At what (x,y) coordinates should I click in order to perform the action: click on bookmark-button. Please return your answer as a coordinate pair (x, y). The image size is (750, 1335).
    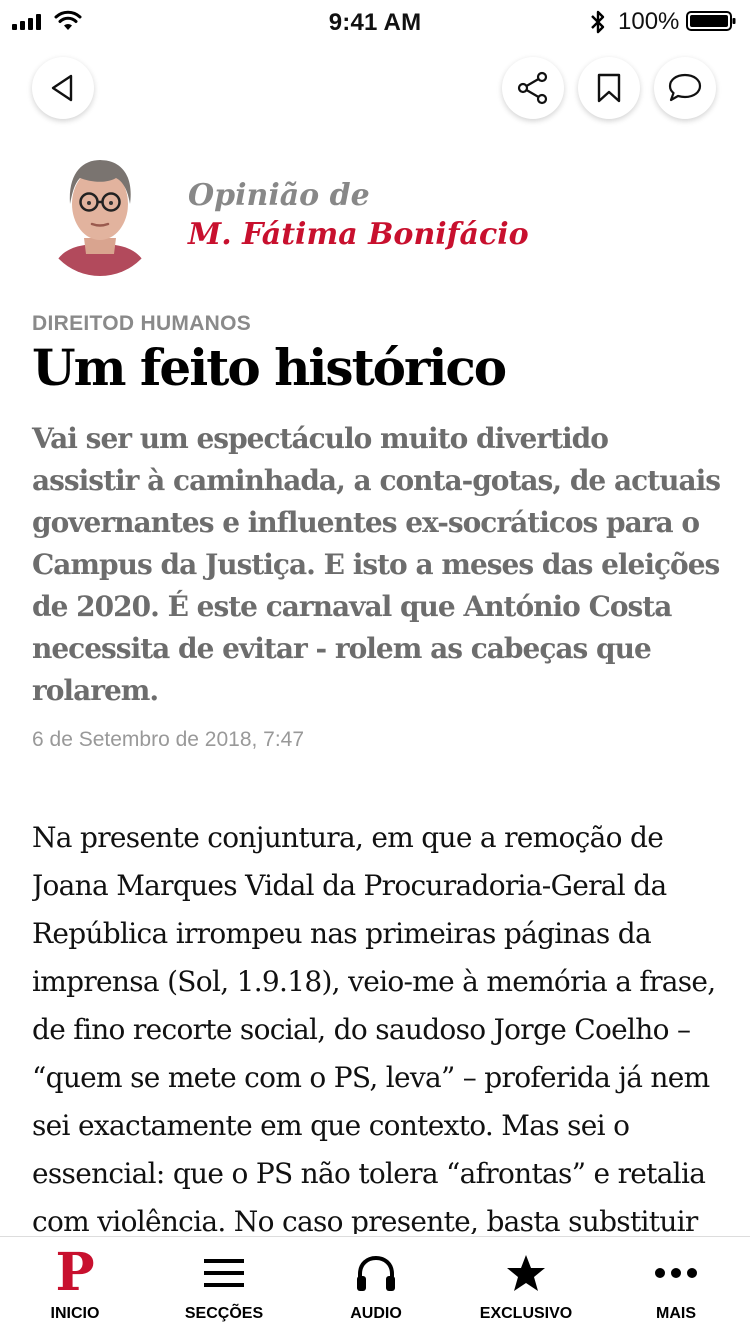
    Looking at the image, I should click on (609, 88).